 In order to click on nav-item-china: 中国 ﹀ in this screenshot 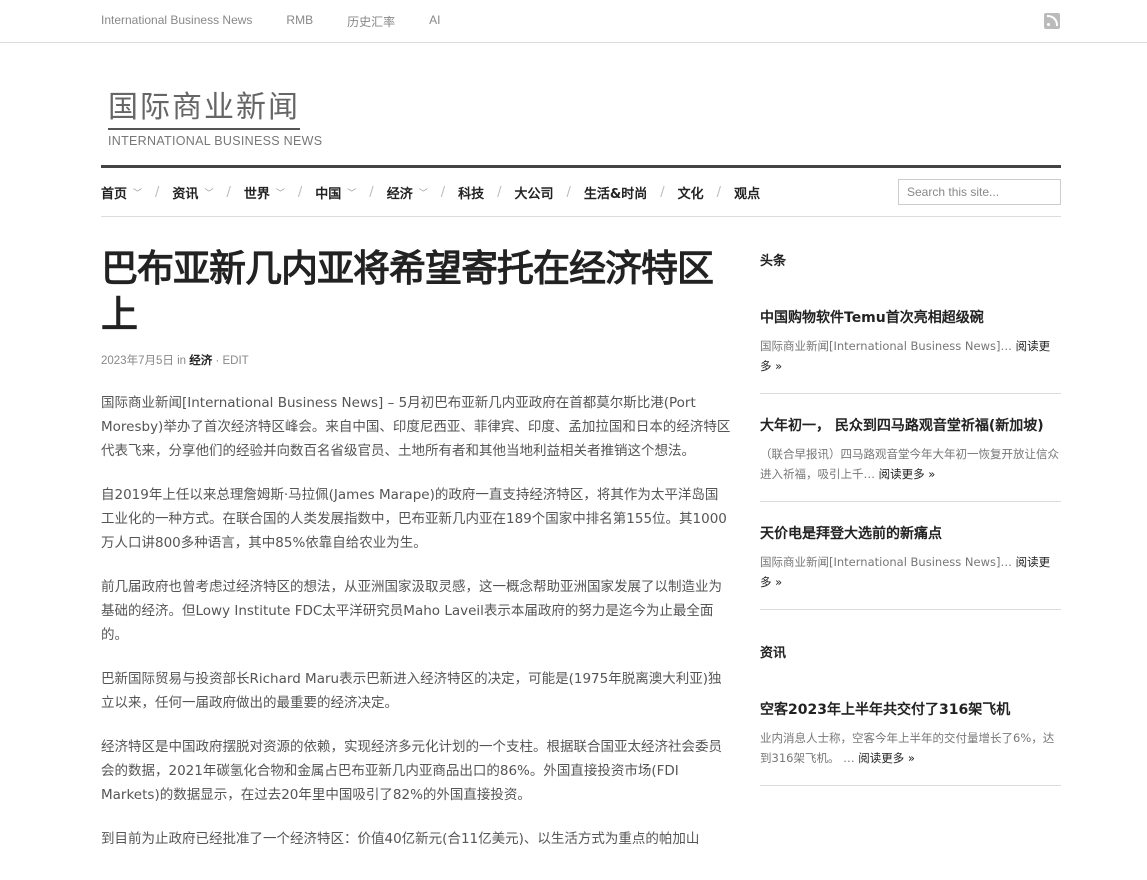, I will do `click(335, 192)`.